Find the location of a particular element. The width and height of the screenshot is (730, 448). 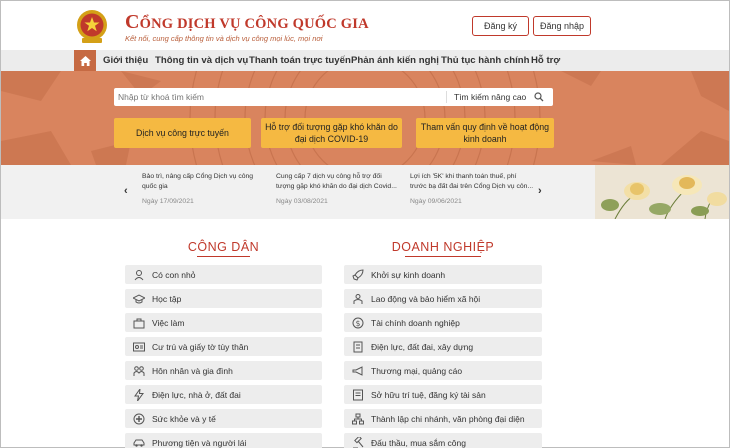

business-item-label: Lao động và bảo hiểm xã hội is located at coordinates (426, 298).